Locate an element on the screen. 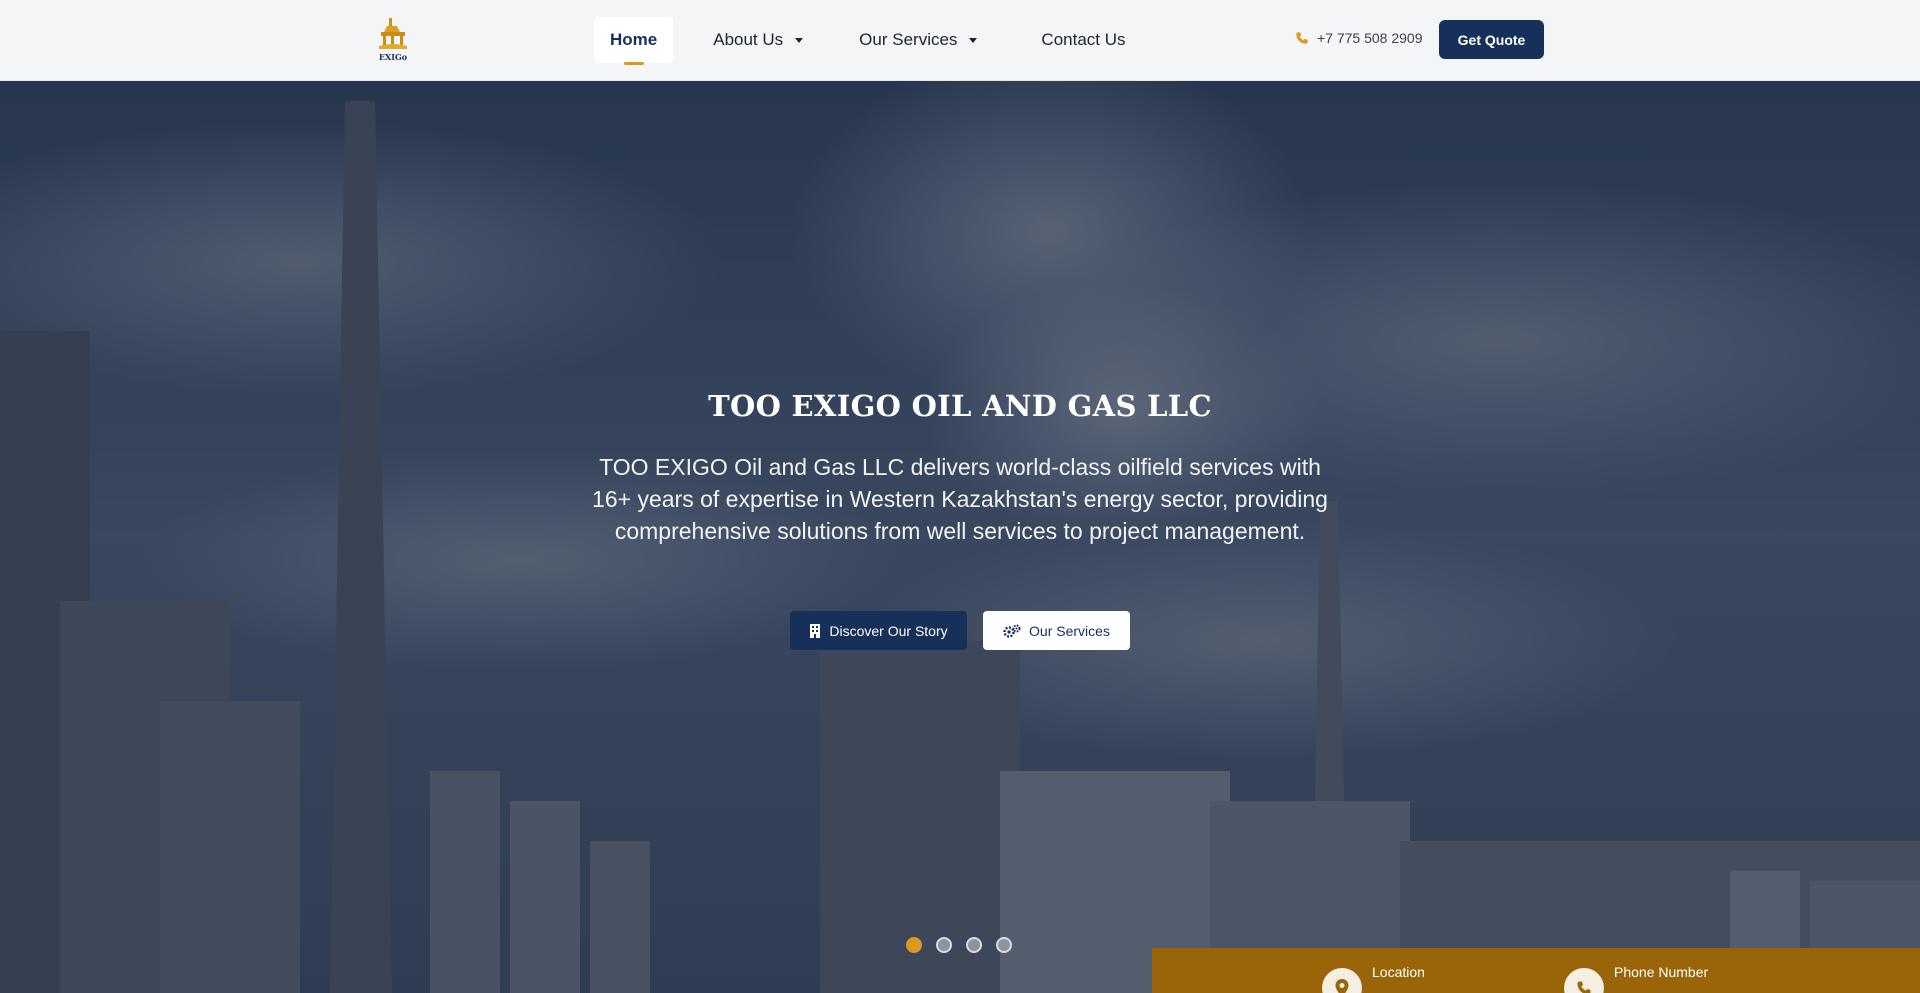 This screenshot has width=1920, height=993. discover-our-story-label: Discover Our Story is located at coordinates (888, 630).